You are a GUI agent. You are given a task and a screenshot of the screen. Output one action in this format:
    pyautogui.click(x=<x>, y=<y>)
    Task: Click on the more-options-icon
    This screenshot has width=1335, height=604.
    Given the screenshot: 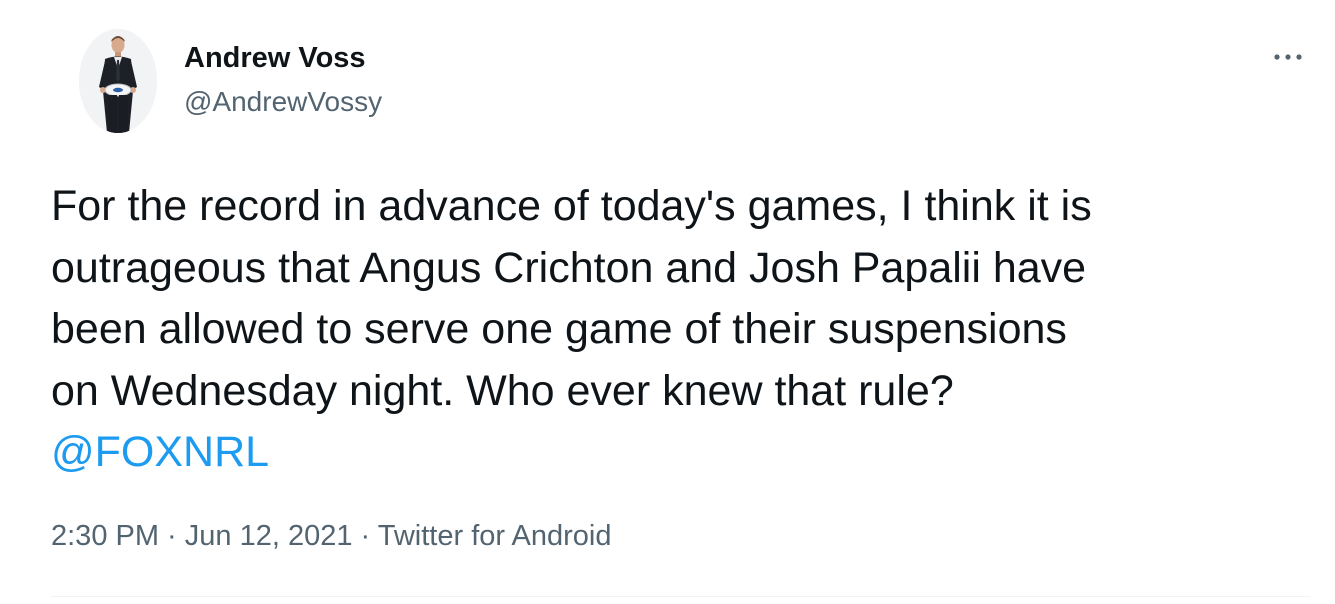 What is the action you would take?
    pyautogui.click(x=1288, y=57)
    